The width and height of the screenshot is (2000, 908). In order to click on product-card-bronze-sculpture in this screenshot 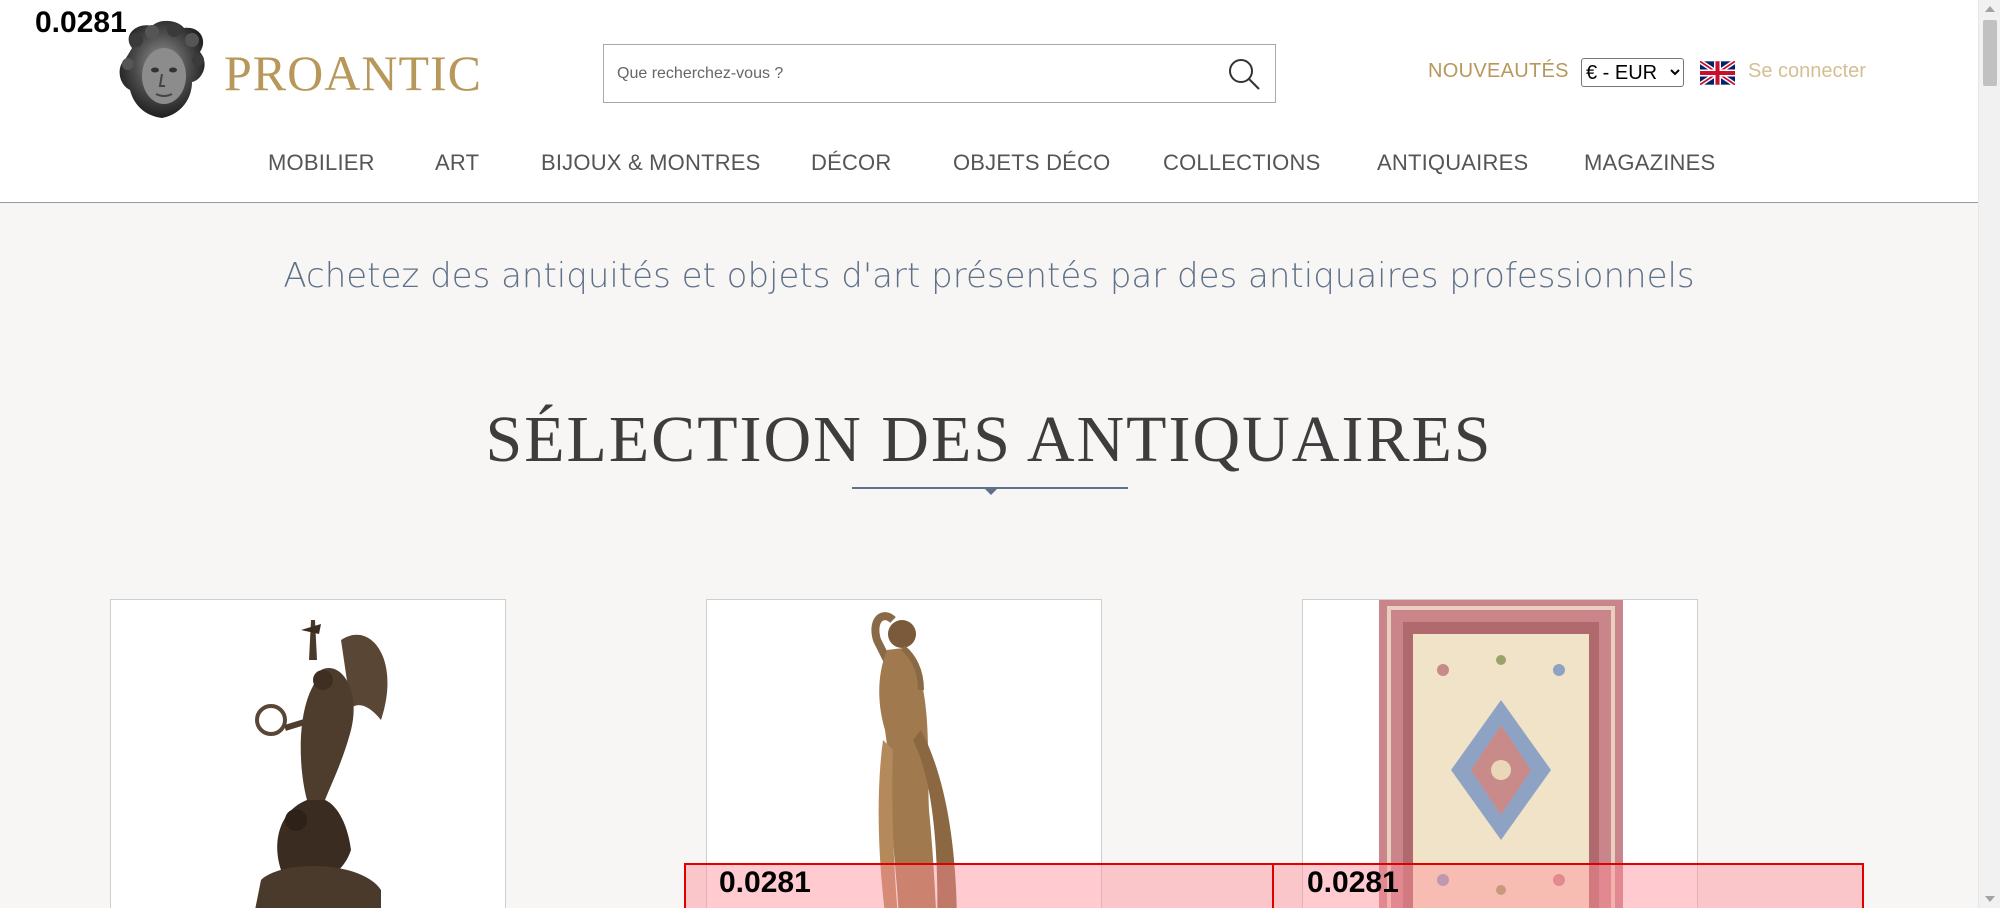, I will do `click(308, 753)`.